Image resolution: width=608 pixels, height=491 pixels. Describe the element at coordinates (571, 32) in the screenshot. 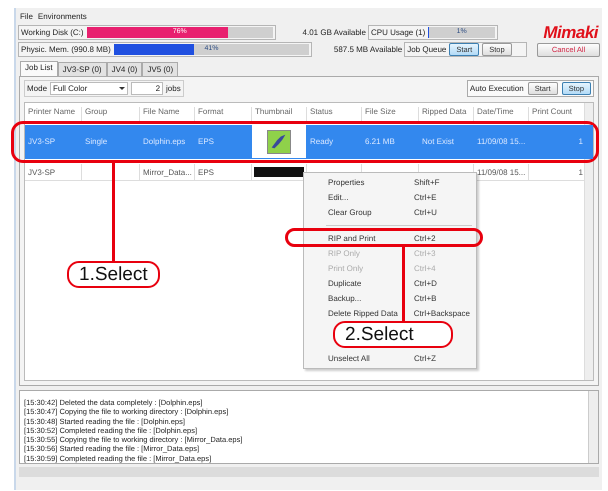

I see `logo: Mimaki` at that location.